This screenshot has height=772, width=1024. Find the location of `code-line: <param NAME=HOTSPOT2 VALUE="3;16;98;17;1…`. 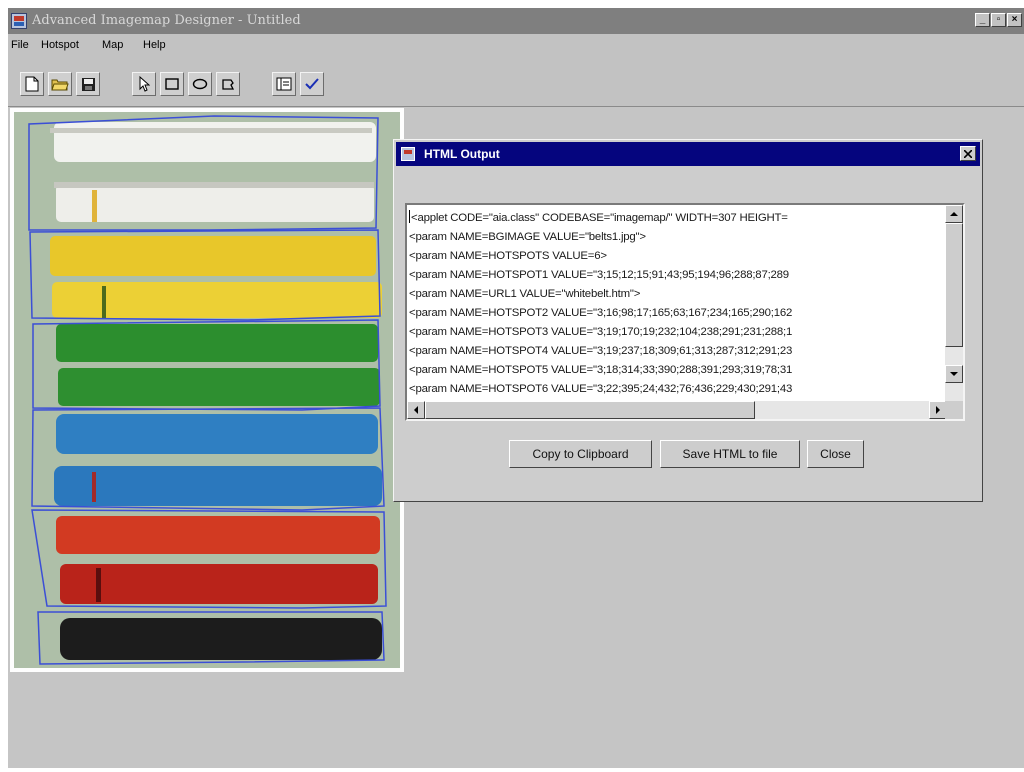

code-line: <param NAME=HOTSPOT2 VALUE="3;16;98;17;1… is located at coordinates (601, 313).